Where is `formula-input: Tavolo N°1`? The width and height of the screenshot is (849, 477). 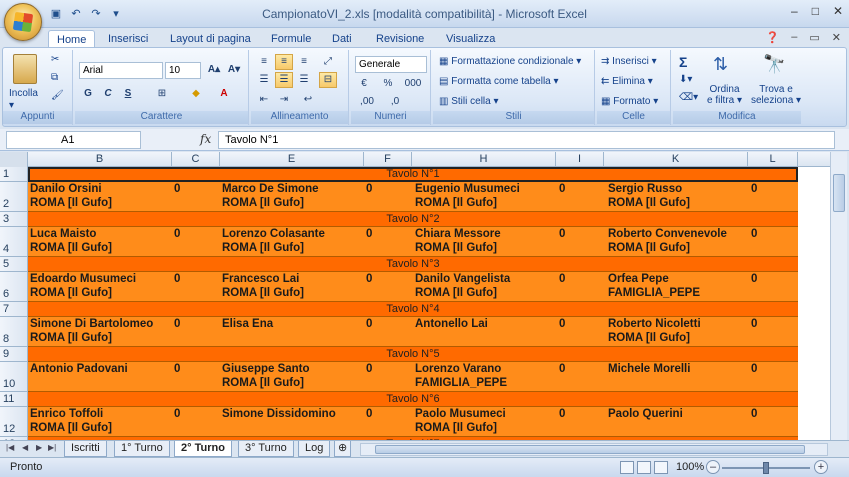 formula-input: Tavolo N°1 is located at coordinates (526, 140).